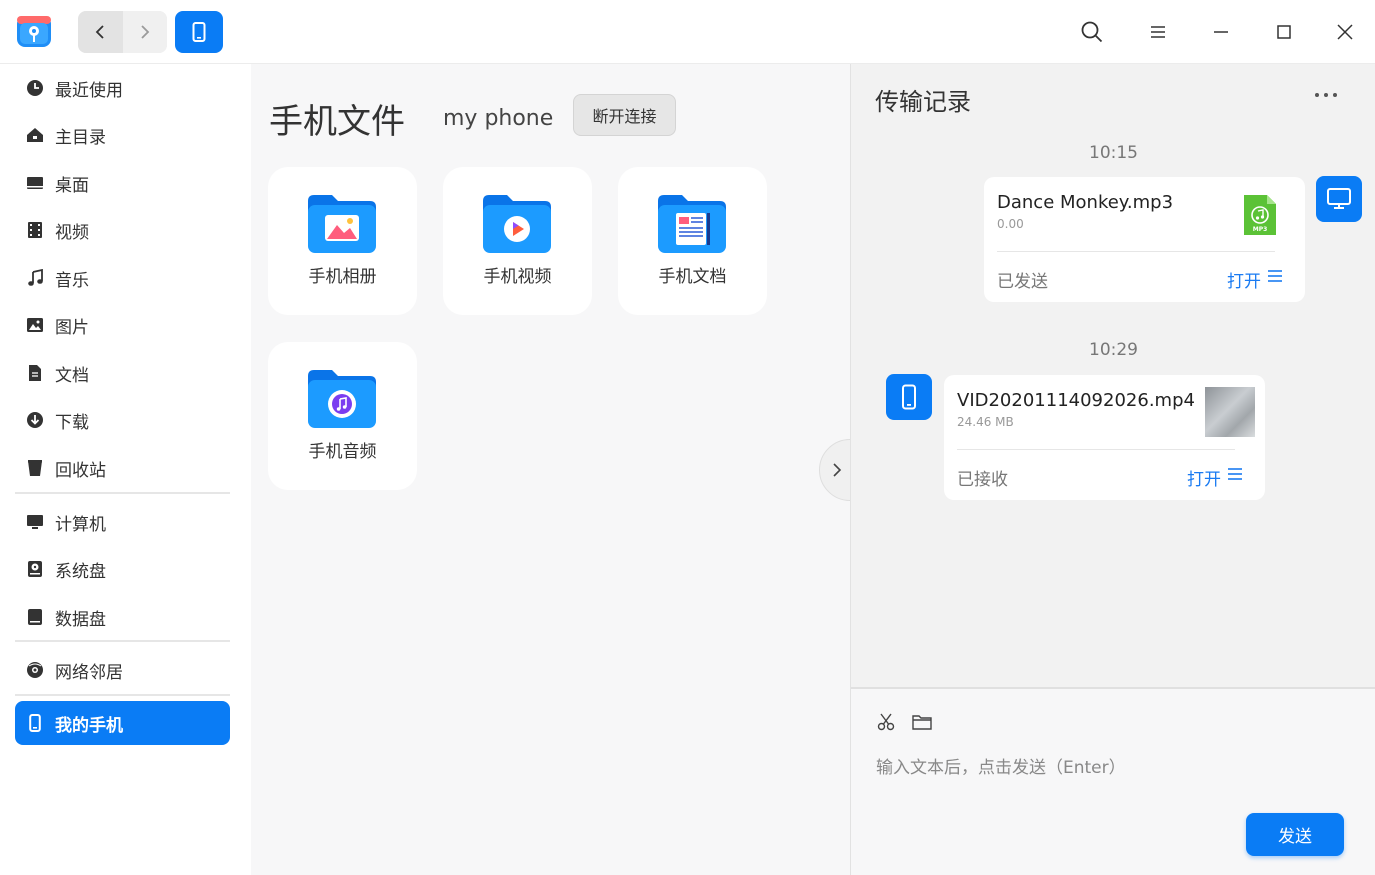 The width and height of the screenshot is (1375, 875). What do you see at coordinates (122, 135) in the screenshot?
I see `sidebar-item-home: 主目录` at bounding box center [122, 135].